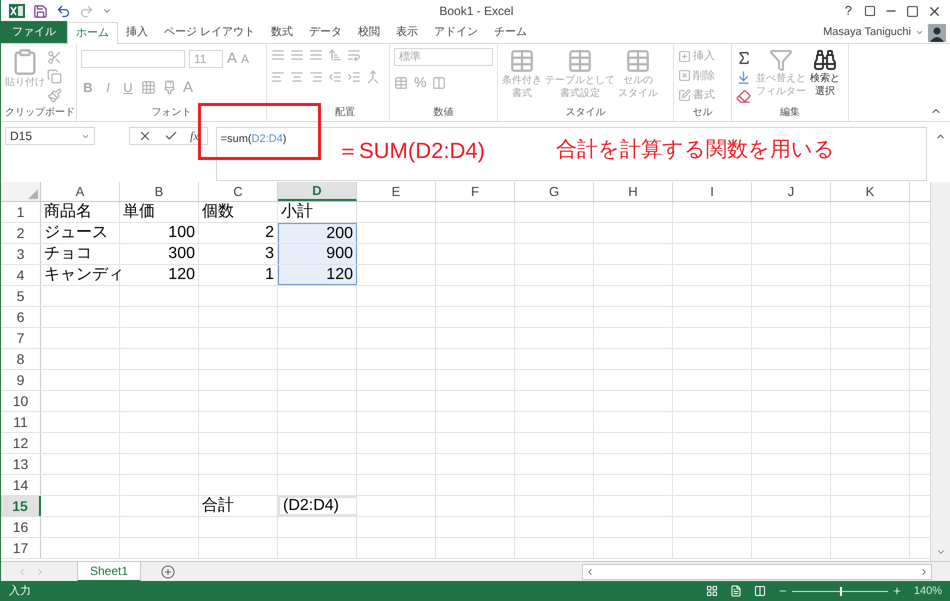 The width and height of the screenshot is (950, 601). What do you see at coordinates (181, 254) in the screenshot?
I see `cell-text: 300` at bounding box center [181, 254].